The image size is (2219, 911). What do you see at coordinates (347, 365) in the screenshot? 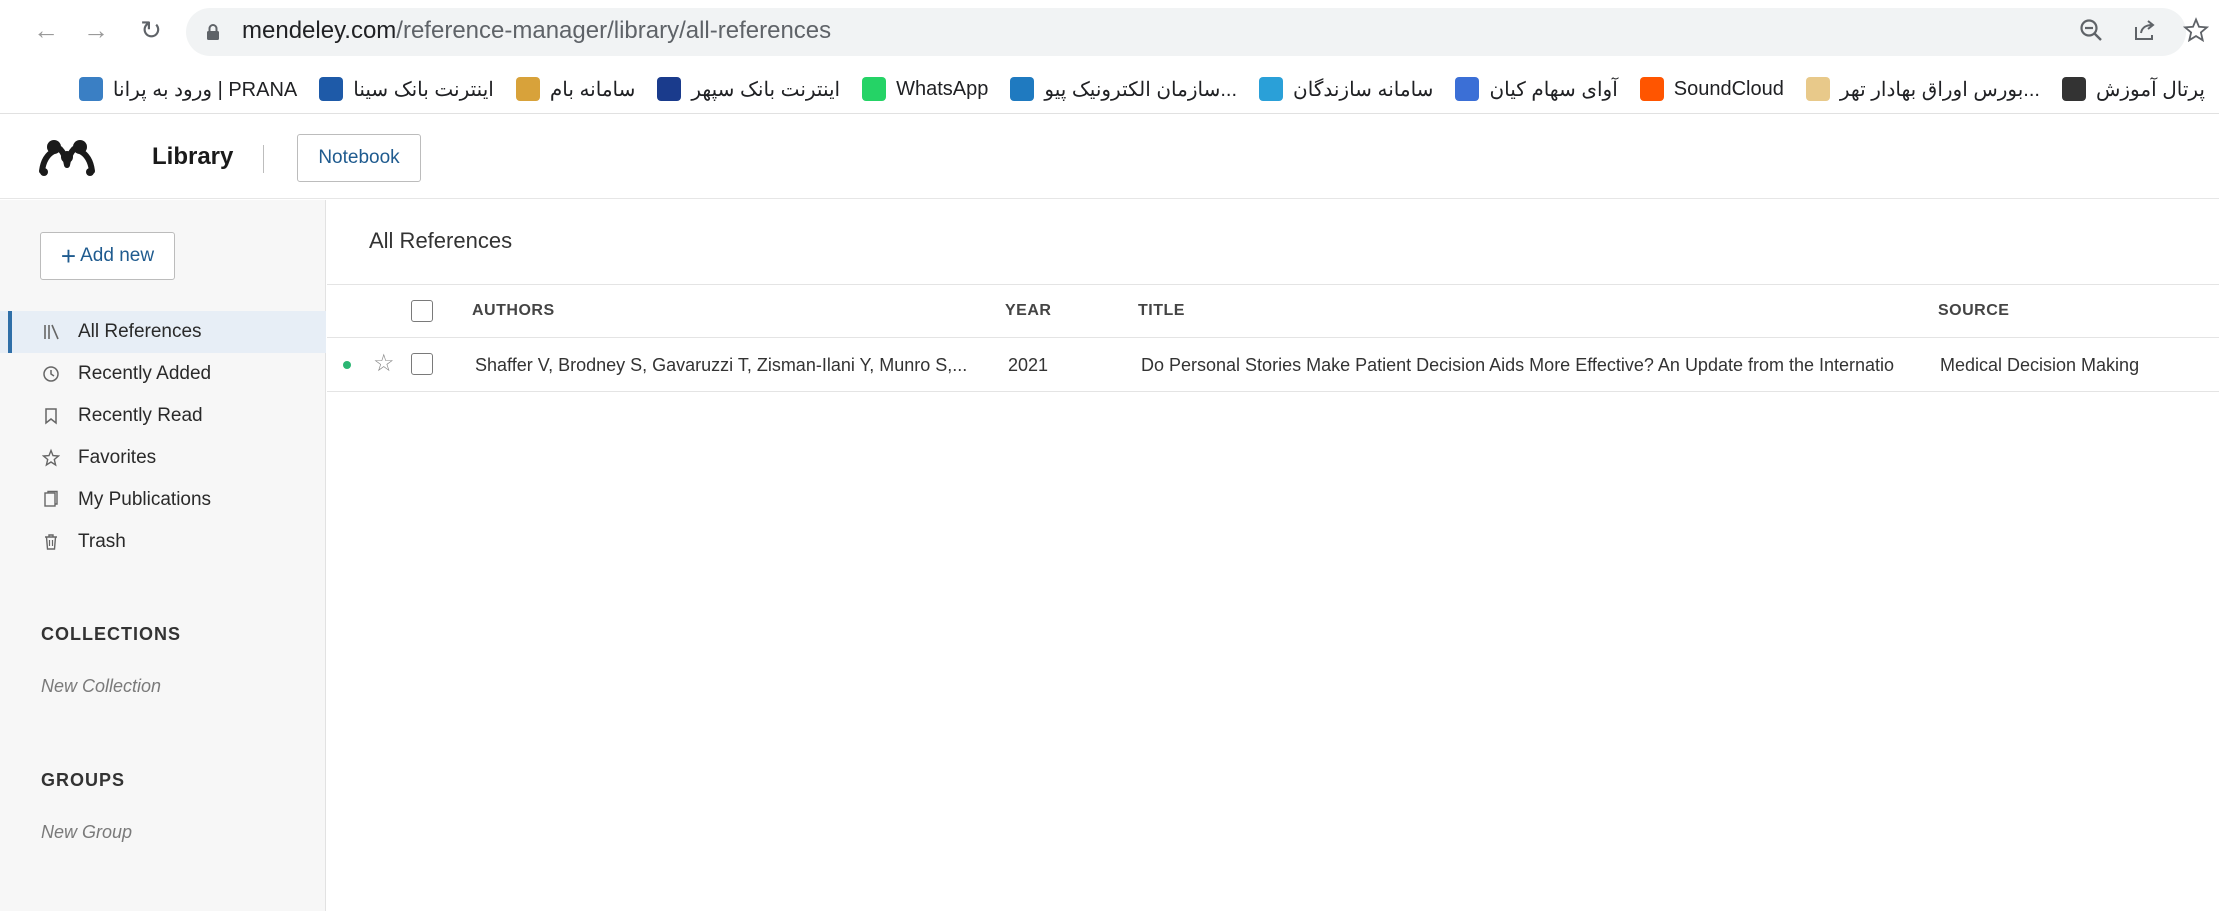
I see `unread-indicator` at bounding box center [347, 365].